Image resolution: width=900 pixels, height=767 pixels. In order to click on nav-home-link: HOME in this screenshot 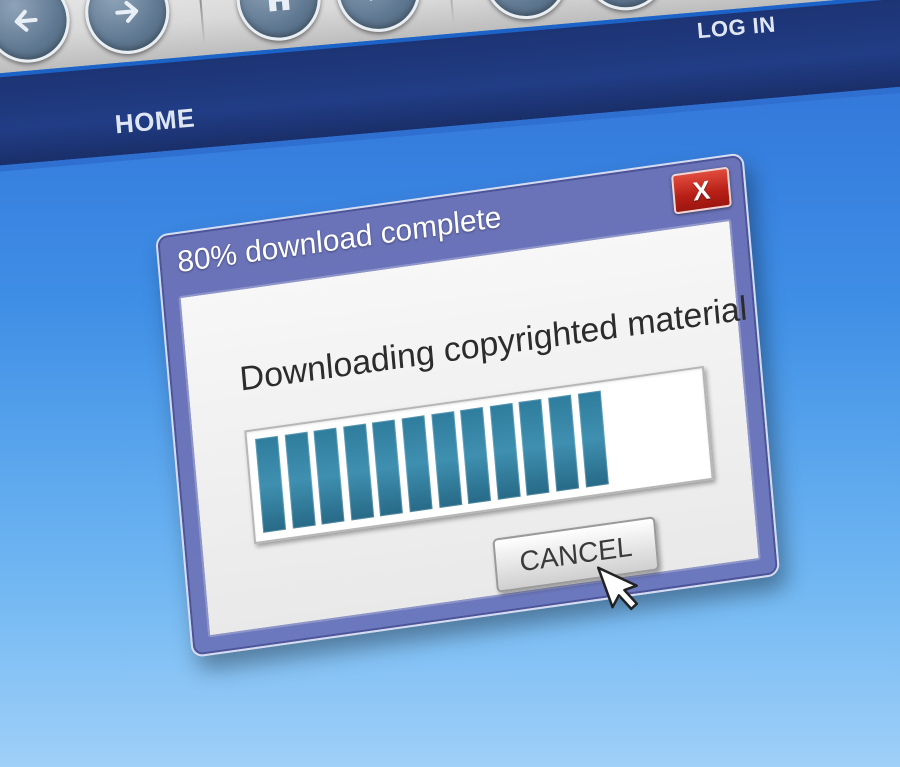, I will do `click(155, 121)`.